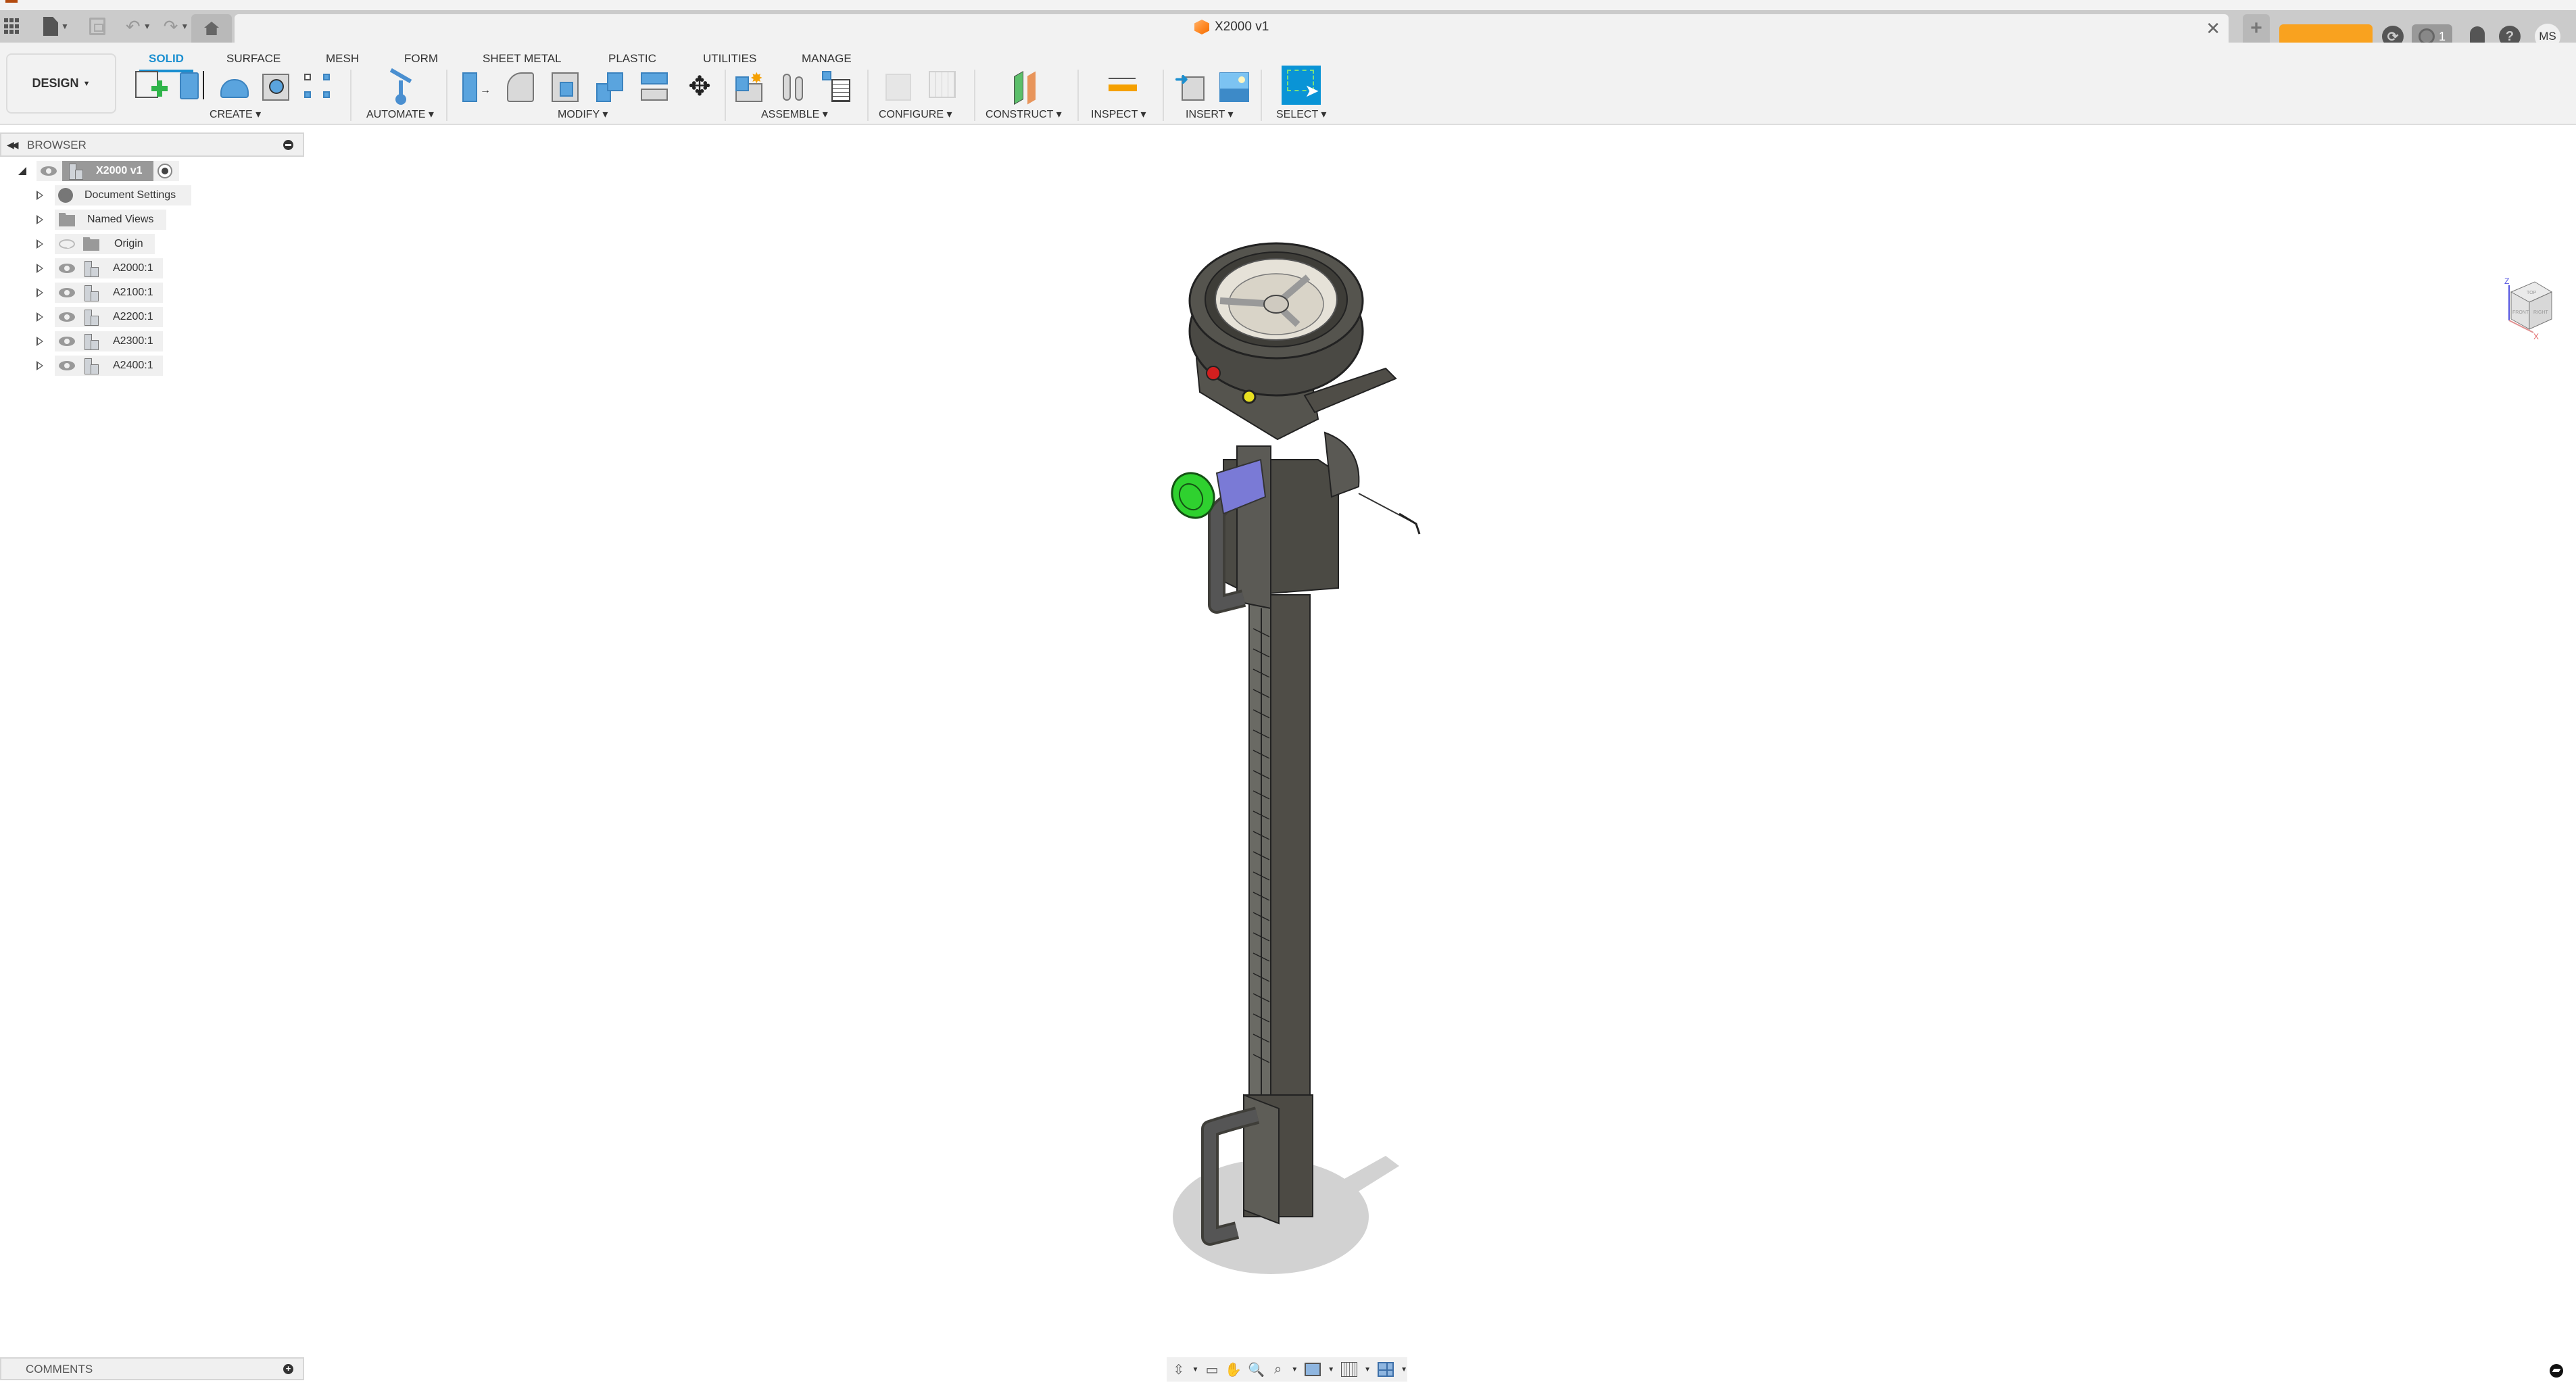  Describe the element at coordinates (61, 83) in the screenshot. I see `workspace-switcher: DESIGN ▼` at that location.